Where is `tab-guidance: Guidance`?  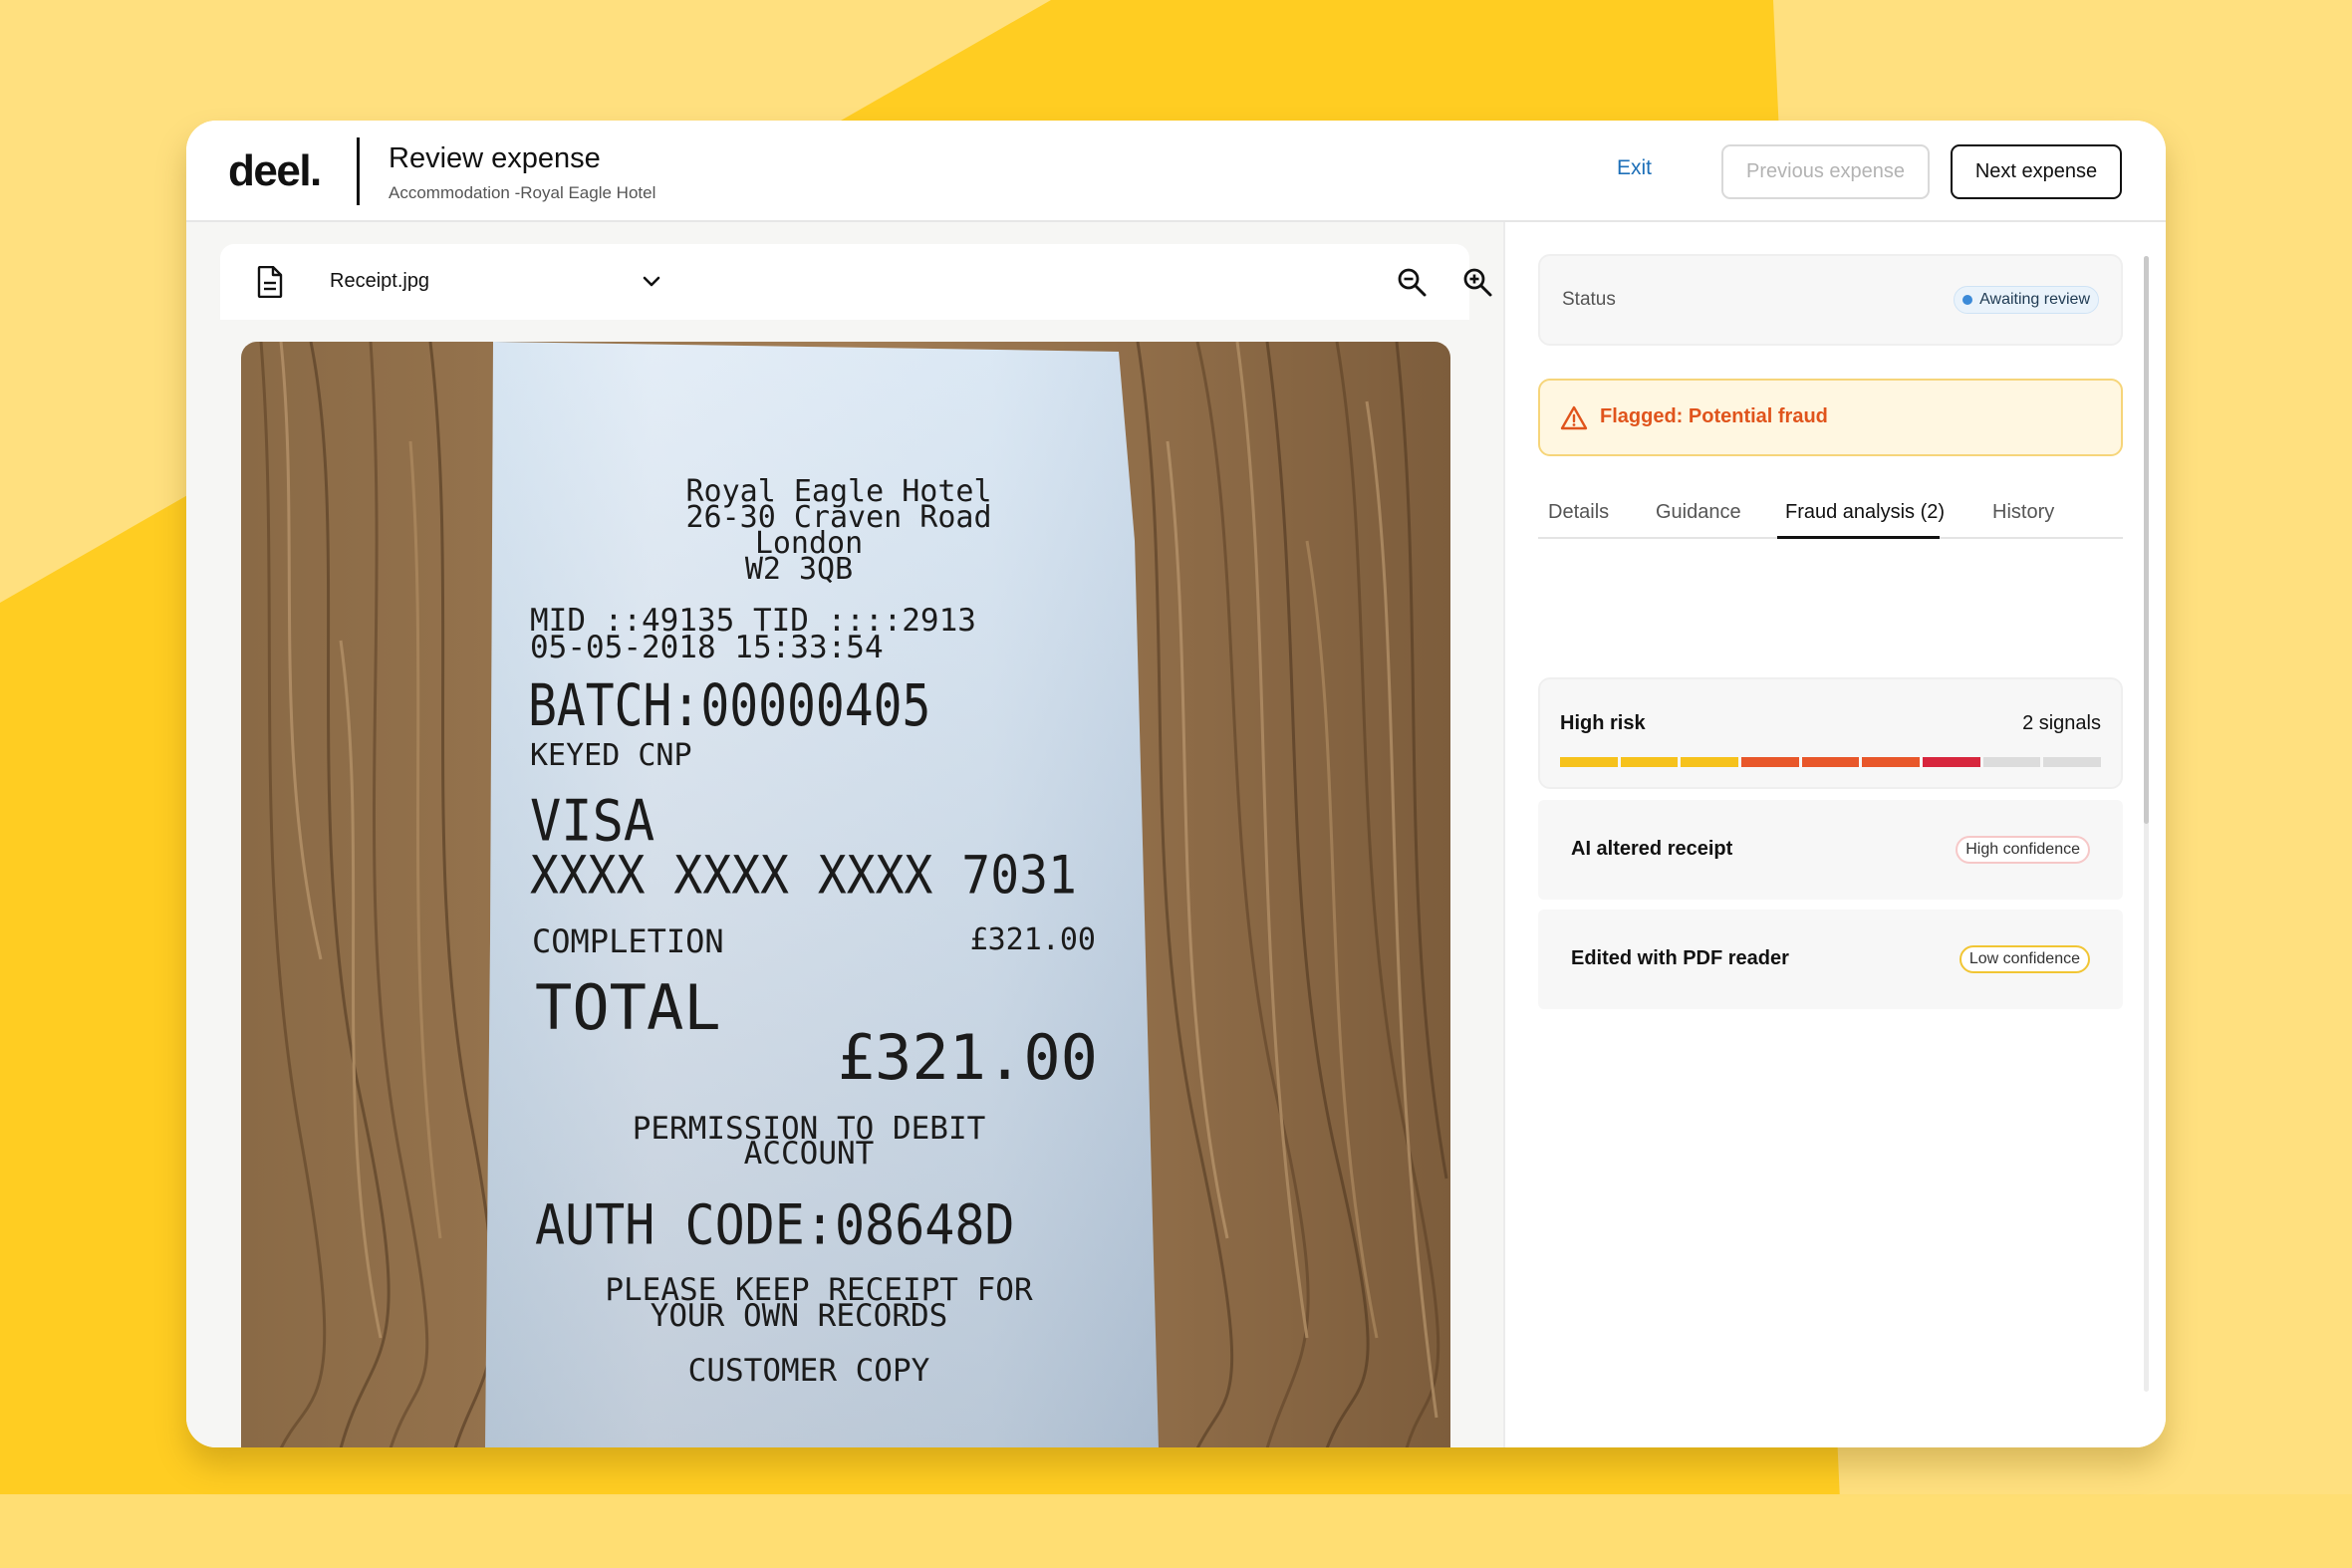
tab-guidance: Guidance is located at coordinates (1698, 512).